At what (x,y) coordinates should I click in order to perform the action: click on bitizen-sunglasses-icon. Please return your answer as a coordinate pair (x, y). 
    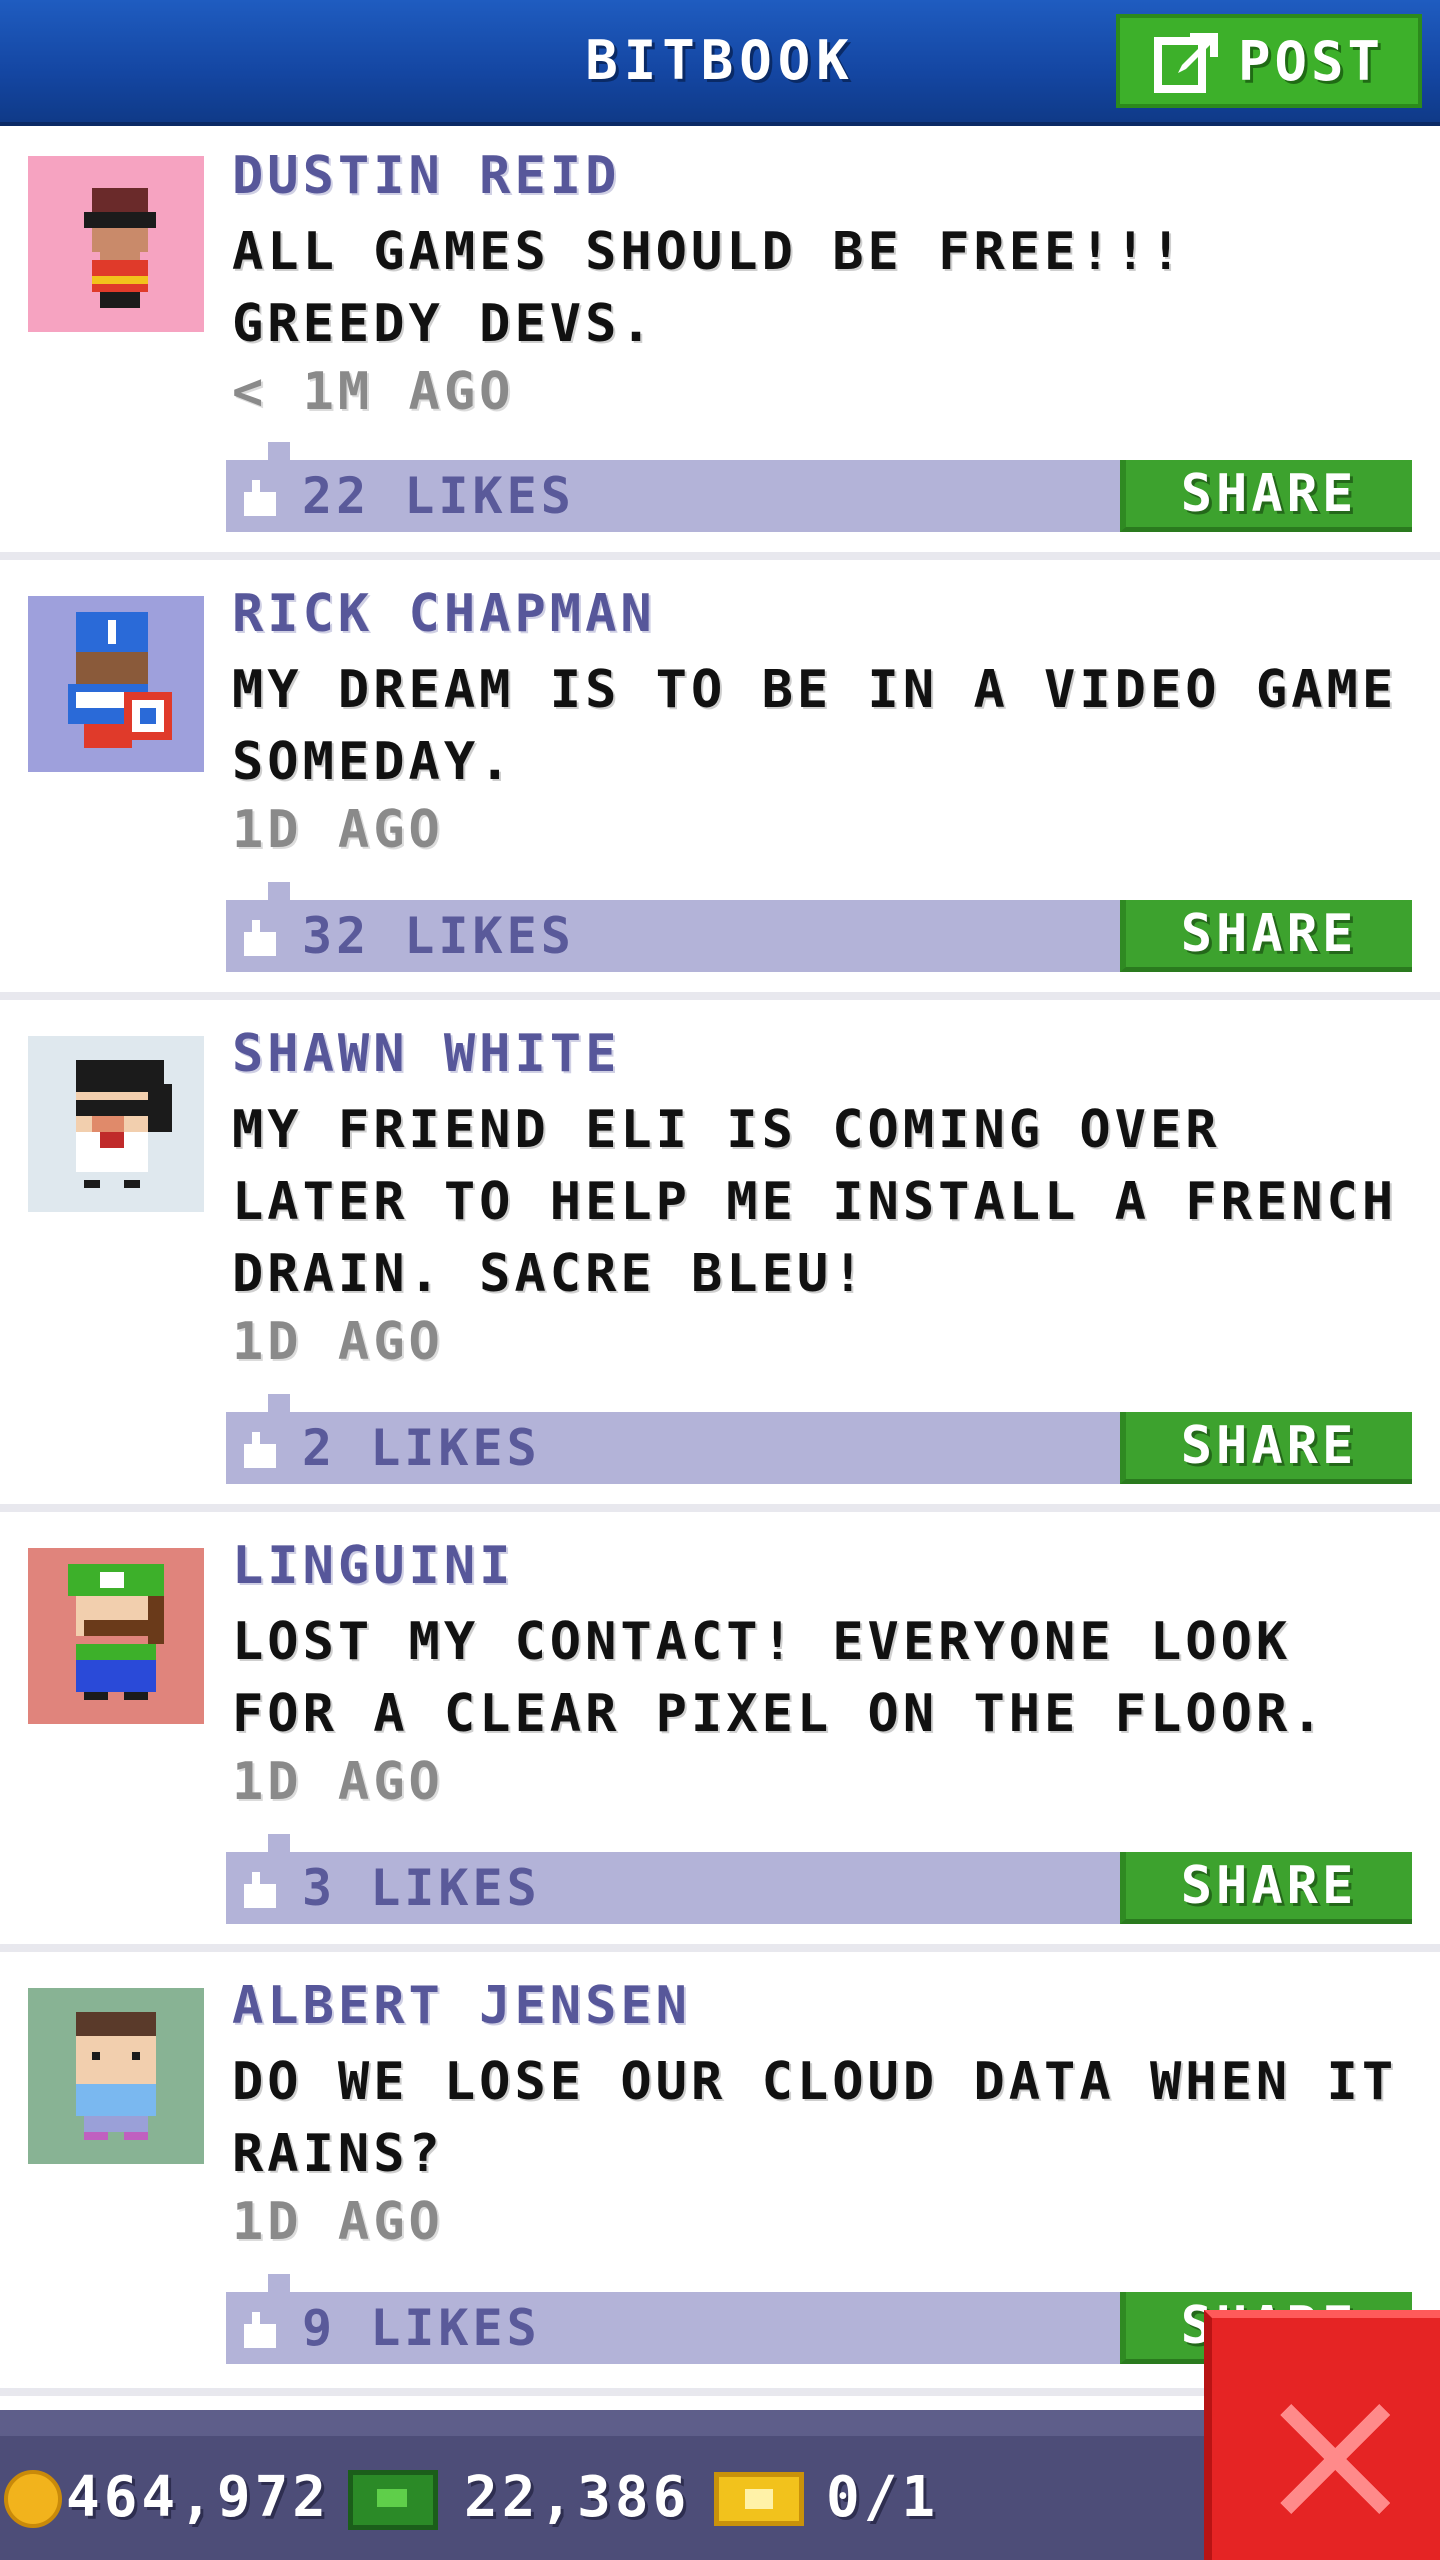
    Looking at the image, I should click on (116, 1124).